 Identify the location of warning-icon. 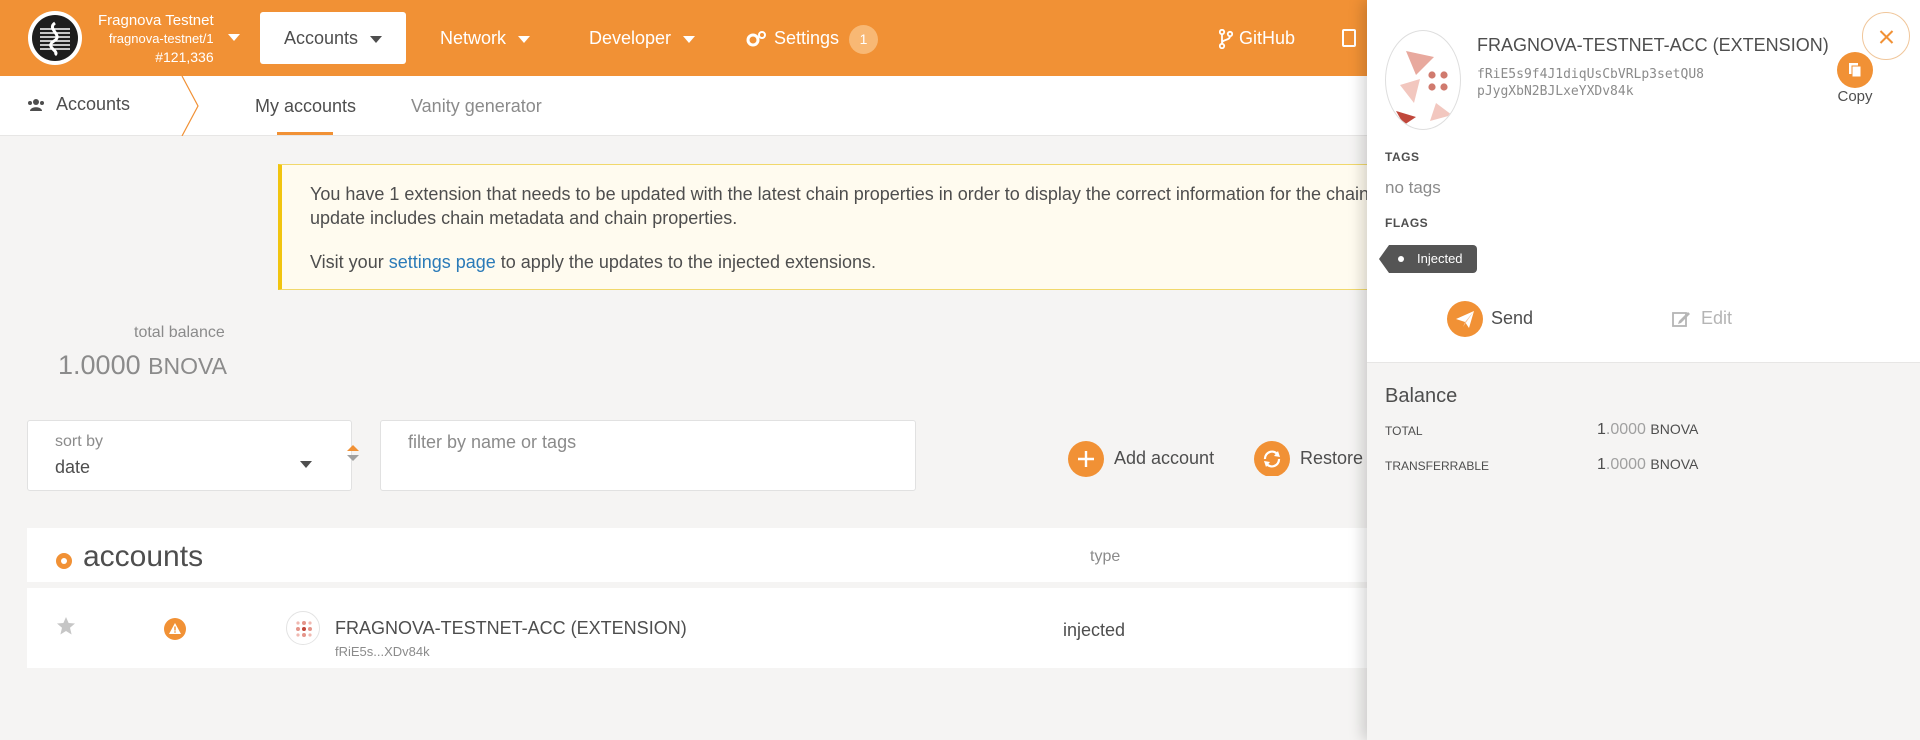
(175, 629).